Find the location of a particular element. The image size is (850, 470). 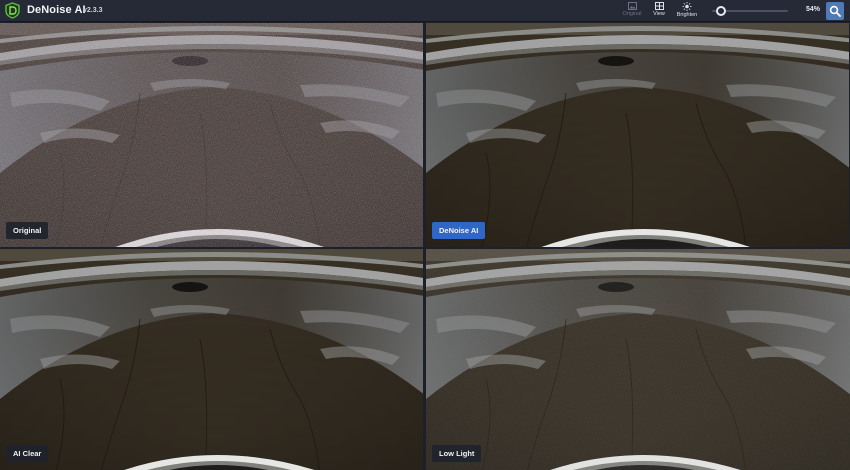

original-tool-button: Original is located at coordinates (632, 11).